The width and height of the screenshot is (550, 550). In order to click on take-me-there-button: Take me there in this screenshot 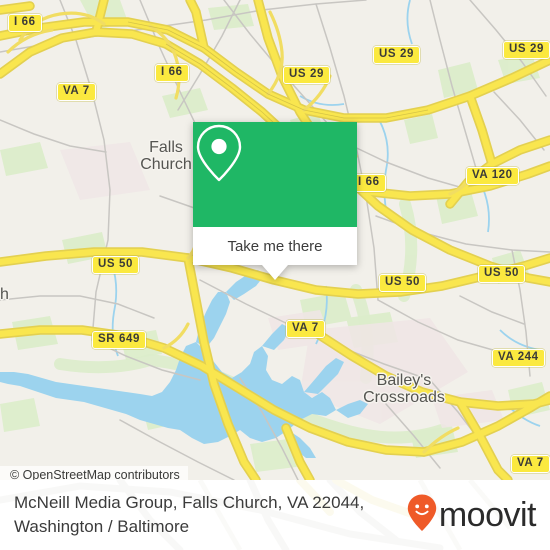, I will do `click(275, 246)`.